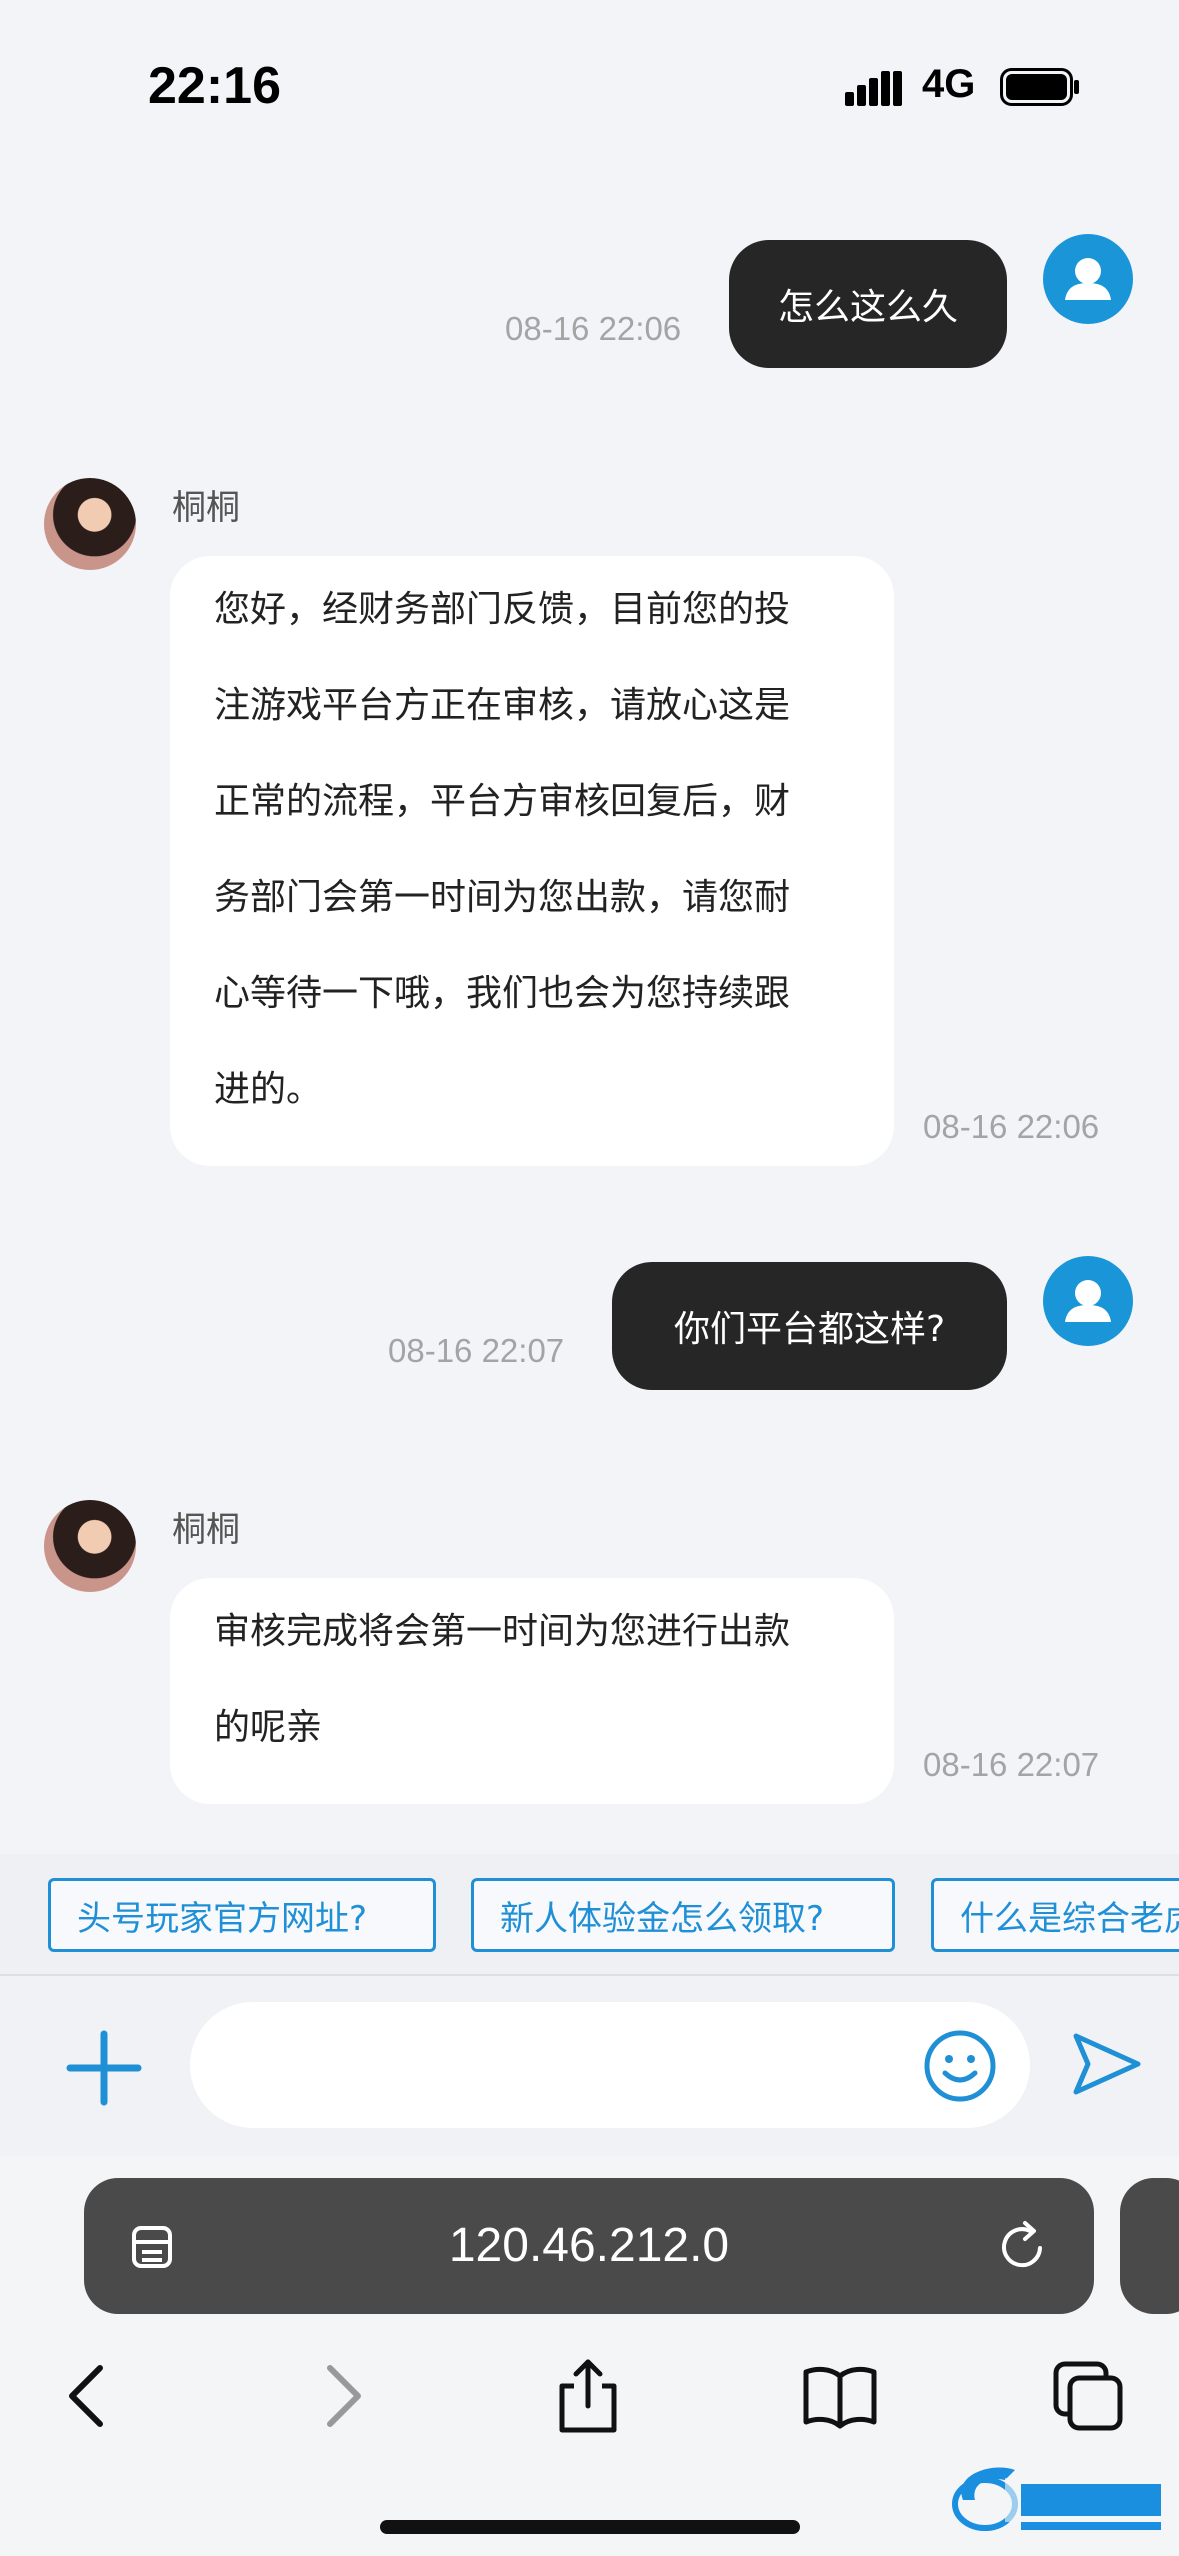 Image resolution: width=1179 pixels, height=2556 pixels. Describe the element at coordinates (502, 609) in the screenshot. I see `message-line: 您好，经财务部门反馈，目前您的投` at that location.